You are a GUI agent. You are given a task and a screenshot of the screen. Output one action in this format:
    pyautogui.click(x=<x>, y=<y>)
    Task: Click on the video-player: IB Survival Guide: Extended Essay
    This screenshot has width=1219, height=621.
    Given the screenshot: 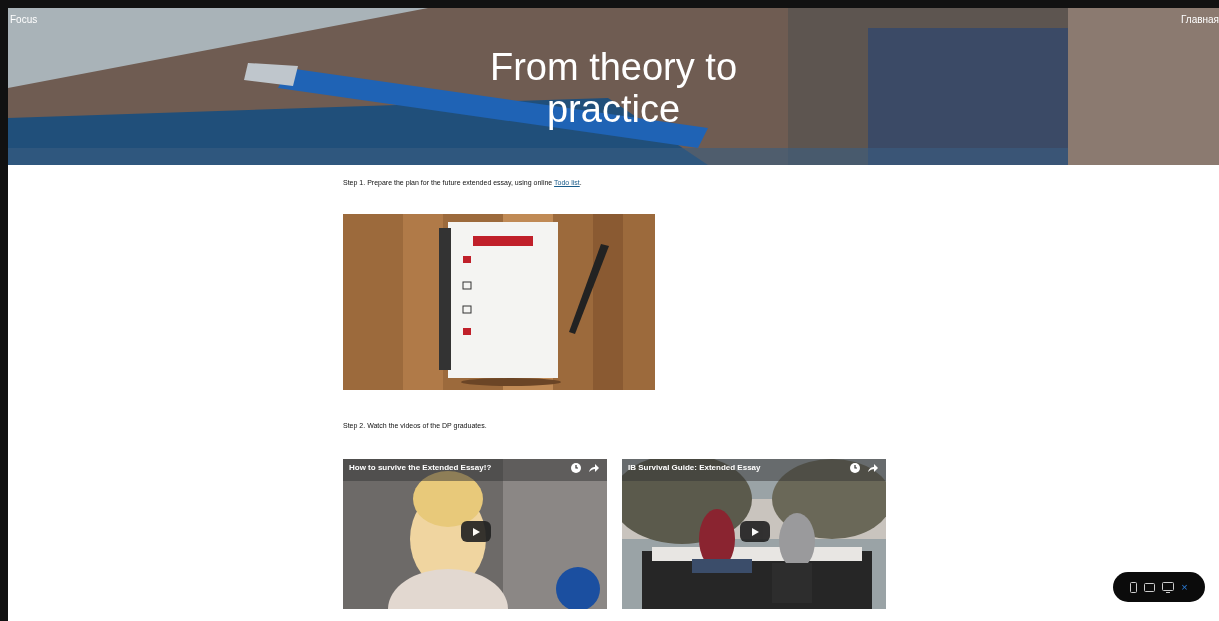 What is the action you would take?
    pyautogui.click(x=754, y=534)
    